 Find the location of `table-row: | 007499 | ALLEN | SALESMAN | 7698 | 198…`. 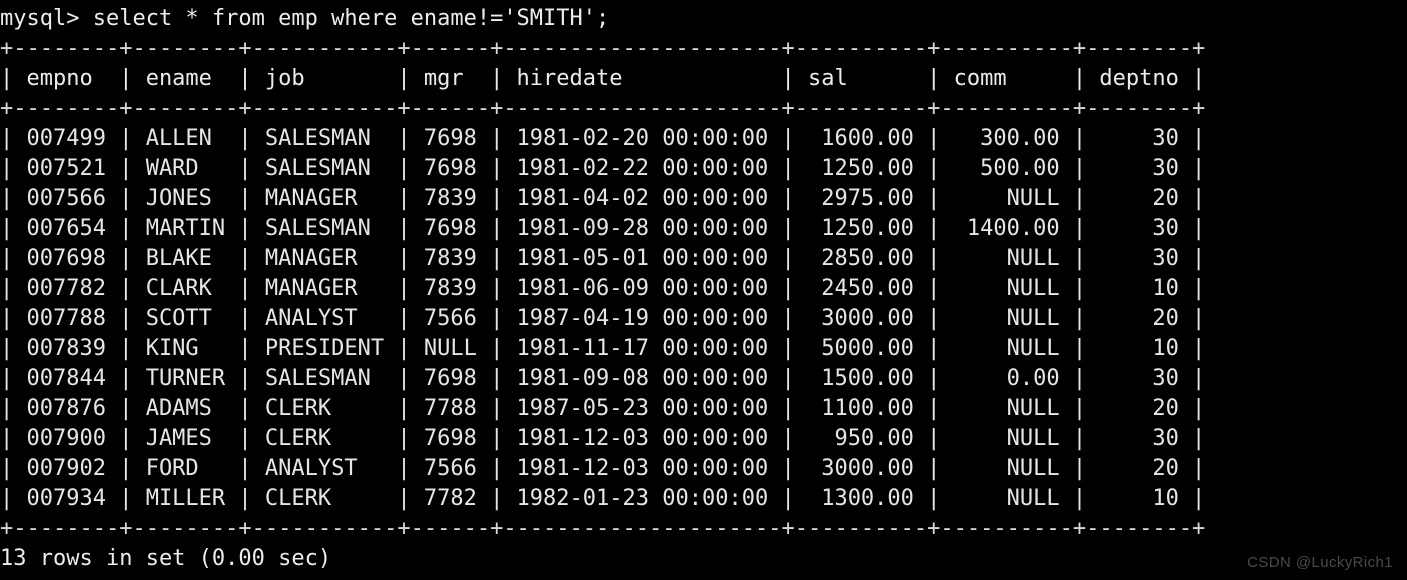

table-row: | 007499 | ALLEN | SALESMAN | 7698 | 198… is located at coordinates (603, 138).